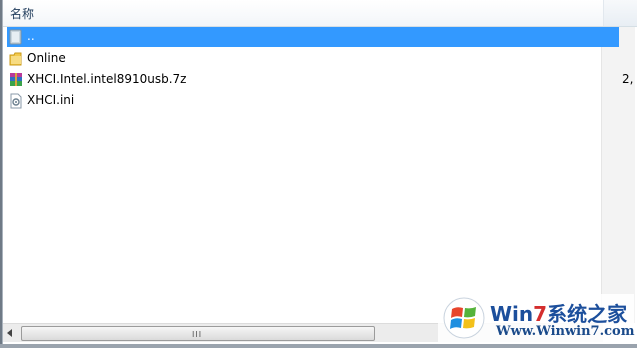 The height and width of the screenshot is (348, 637). I want to click on folder-up-icon, so click(16, 37).